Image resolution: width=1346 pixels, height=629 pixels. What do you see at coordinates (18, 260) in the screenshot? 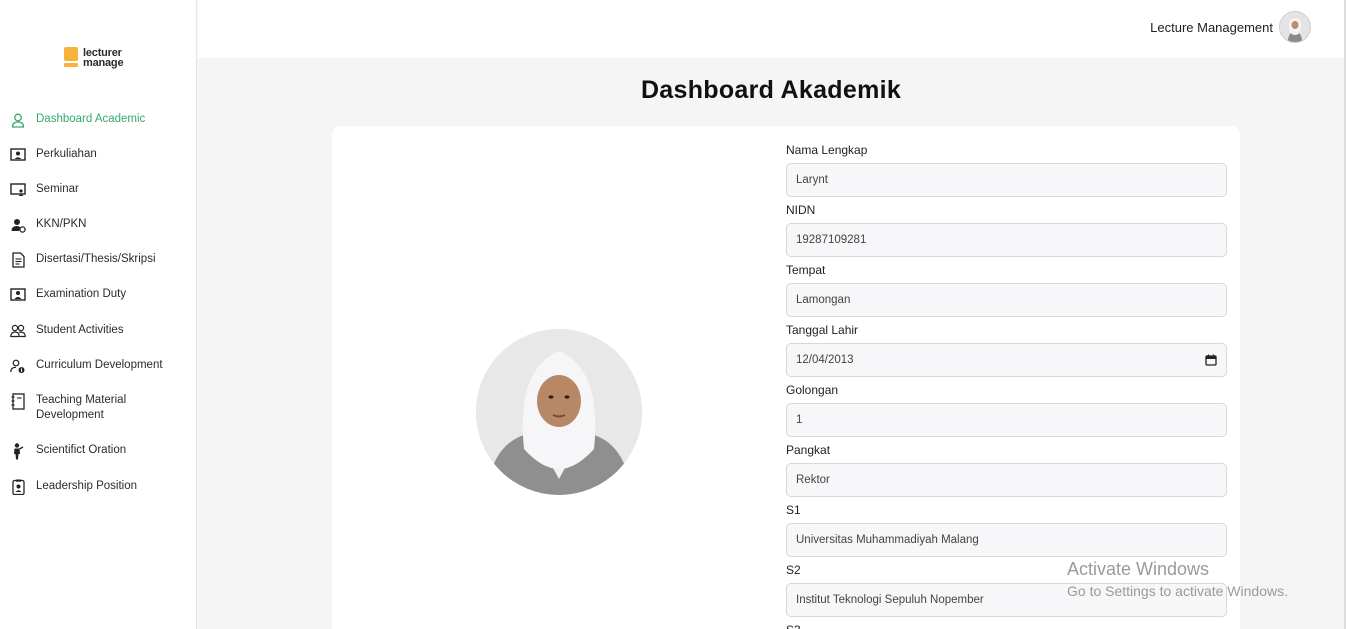
I see `document-icon` at bounding box center [18, 260].